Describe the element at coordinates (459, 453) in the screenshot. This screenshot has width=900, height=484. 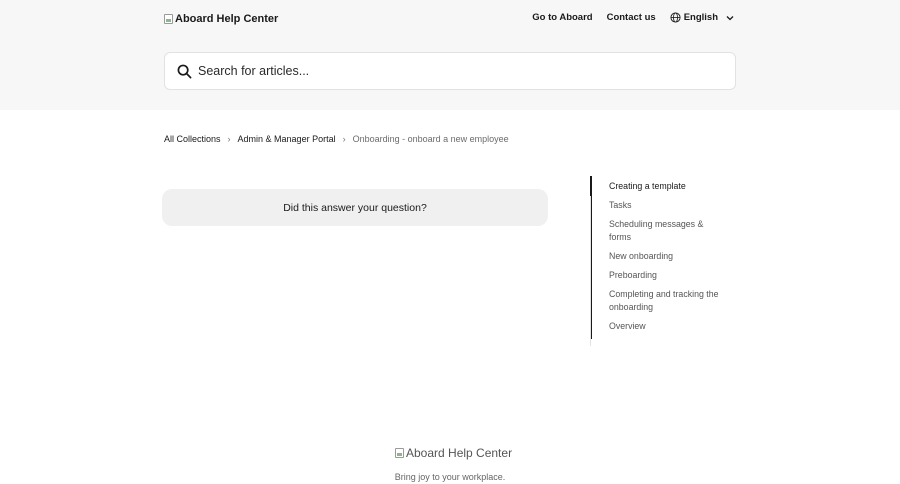
I see `footer-logo-alt-text: Aboard Help Center` at that location.